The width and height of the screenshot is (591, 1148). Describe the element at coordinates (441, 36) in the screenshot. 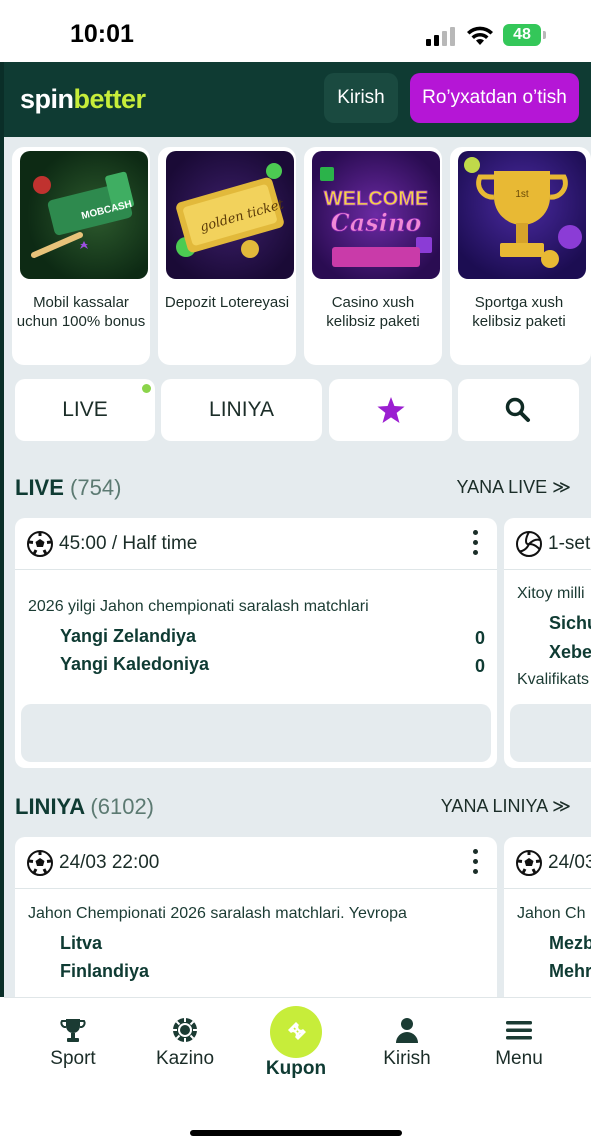

I see `cellular-signal-icon` at that location.